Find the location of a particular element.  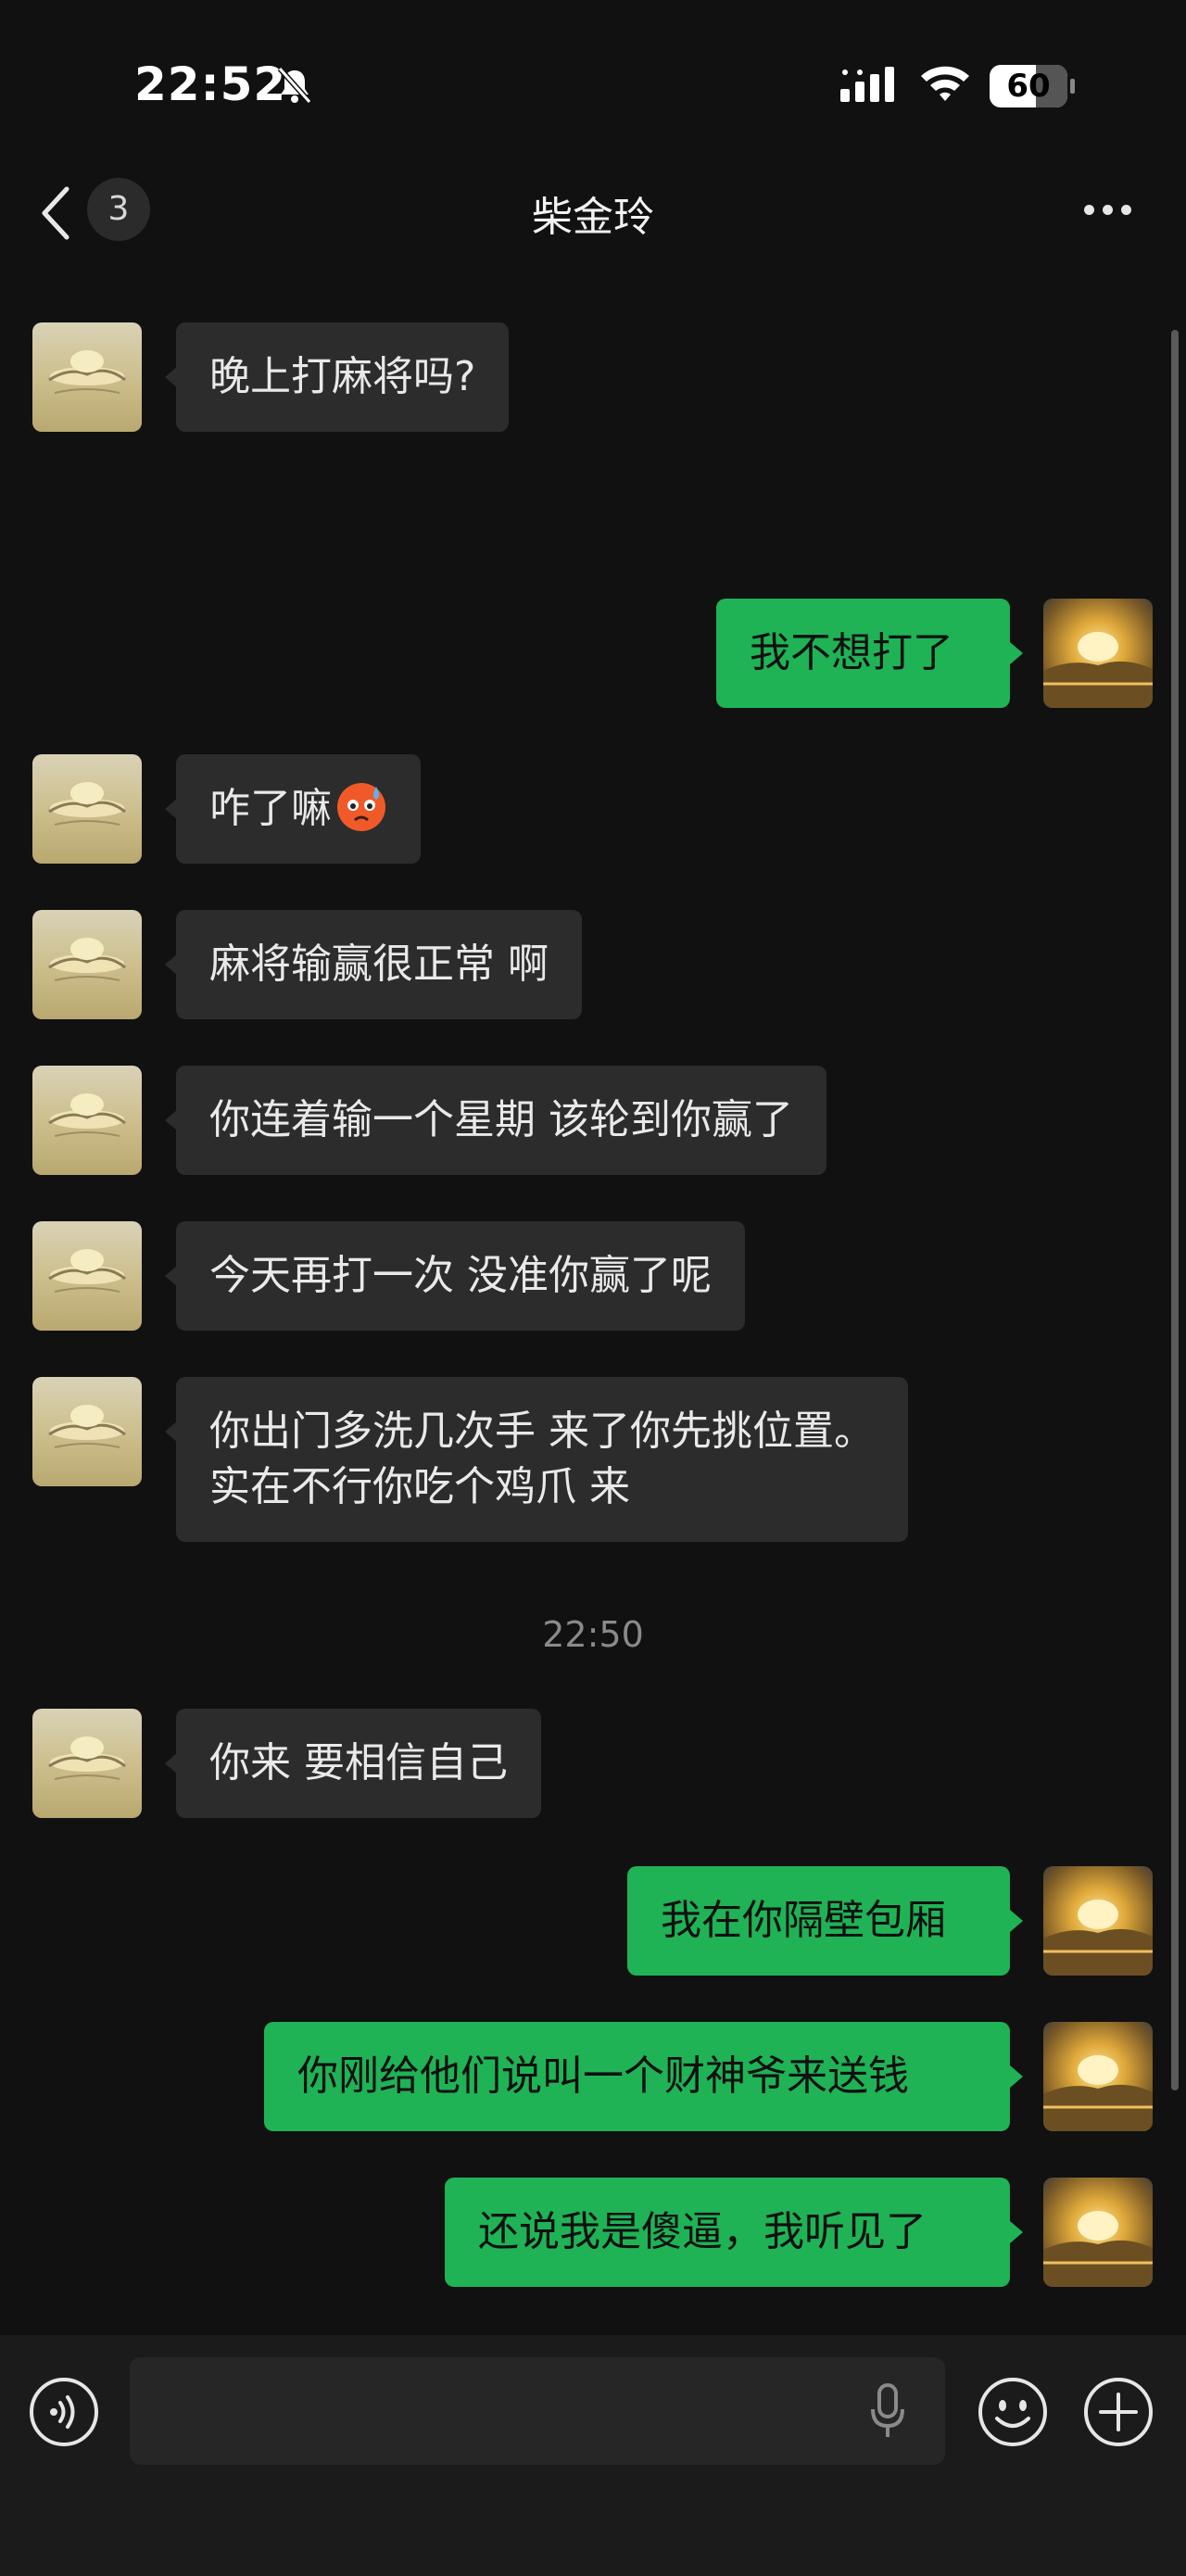

status-time: 22:52 is located at coordinates (210, 84).